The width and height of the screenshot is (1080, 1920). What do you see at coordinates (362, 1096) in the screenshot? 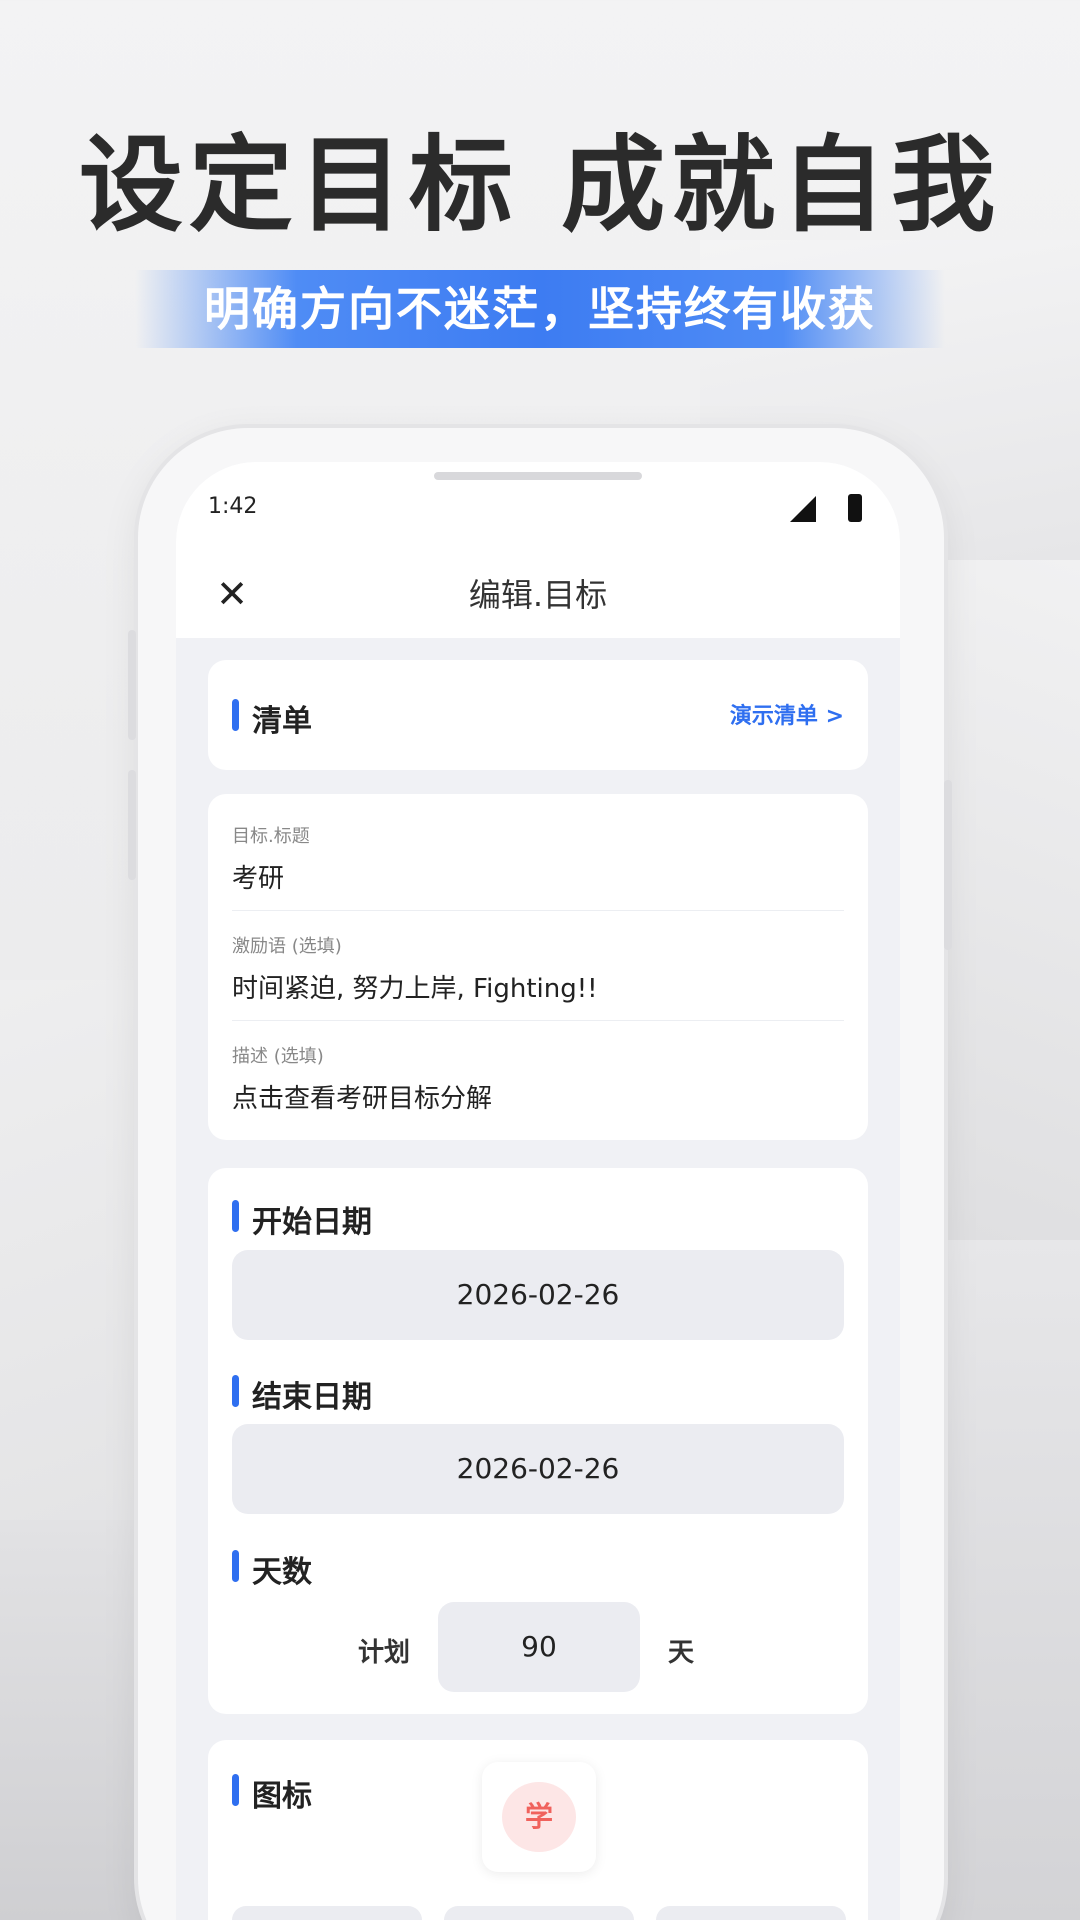
I see `description-field: 点击查看考研目标分解` at bounding box center [362, 1096].